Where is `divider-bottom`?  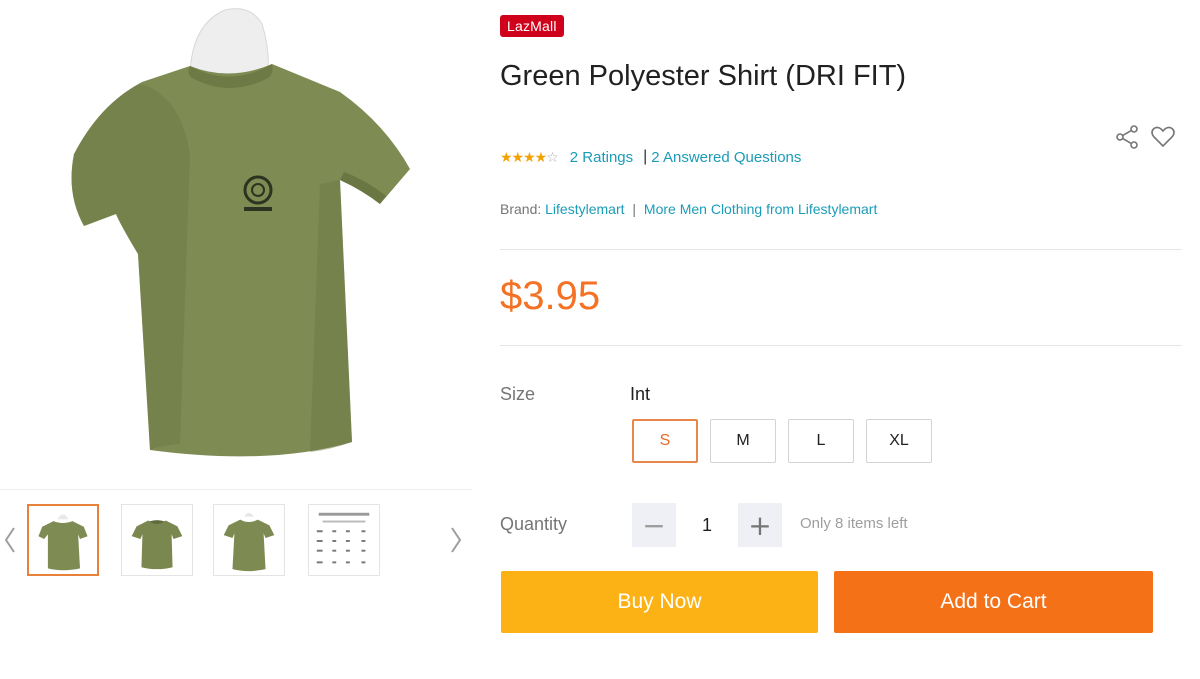 divider-bottom is located at coordinates (841, 345).